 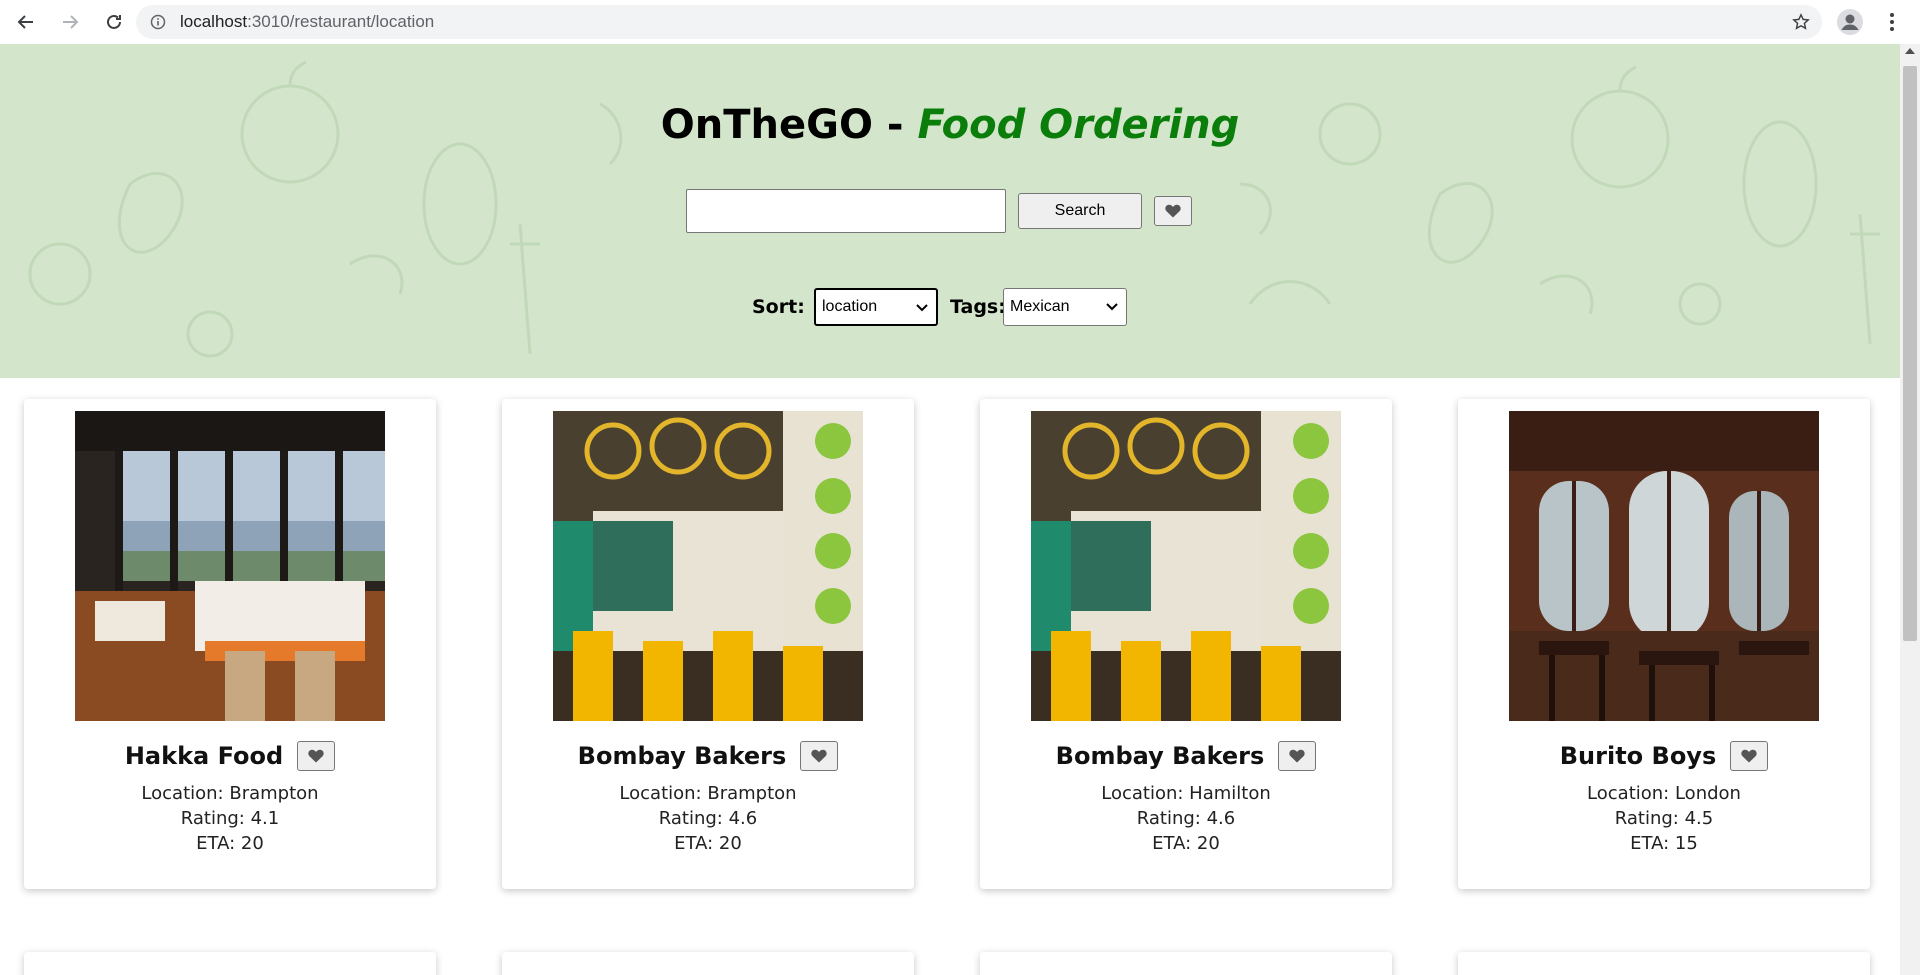 What do you see at coordinates (1040, 306) in the screenshot?
I see `tags-selected-value: Mexican` at bounding box center [1040, 306].